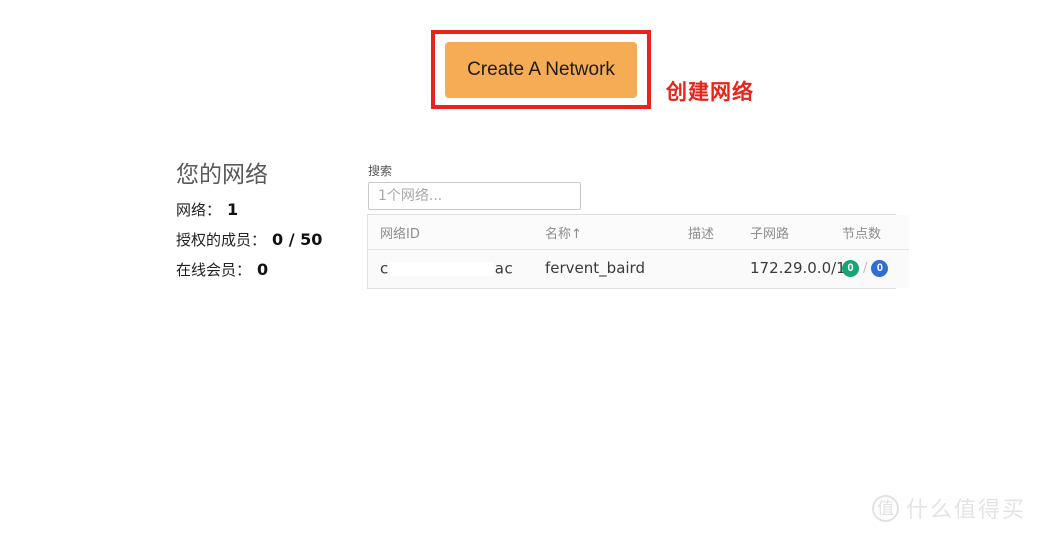  Describe the element at coordinates (796, 232) in the screenshot. I see `column-header-subnet: 子网路` at that location.